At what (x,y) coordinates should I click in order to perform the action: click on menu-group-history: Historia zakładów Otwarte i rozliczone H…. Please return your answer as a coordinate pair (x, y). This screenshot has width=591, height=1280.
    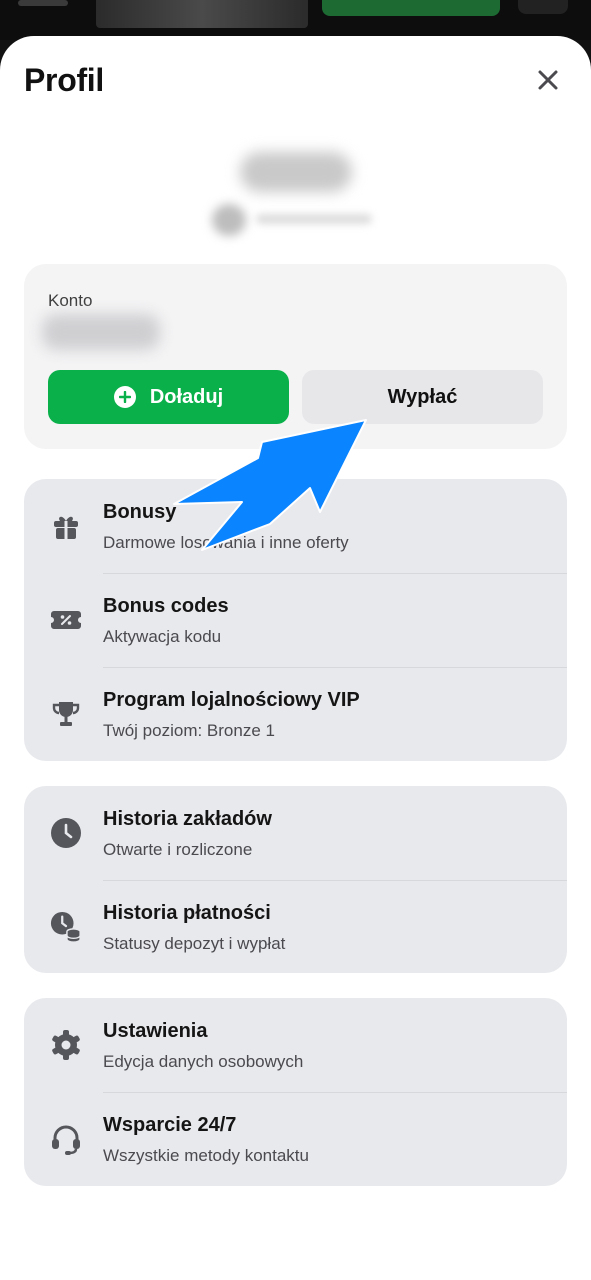
    Looking at the image, I should click on (295, 879).